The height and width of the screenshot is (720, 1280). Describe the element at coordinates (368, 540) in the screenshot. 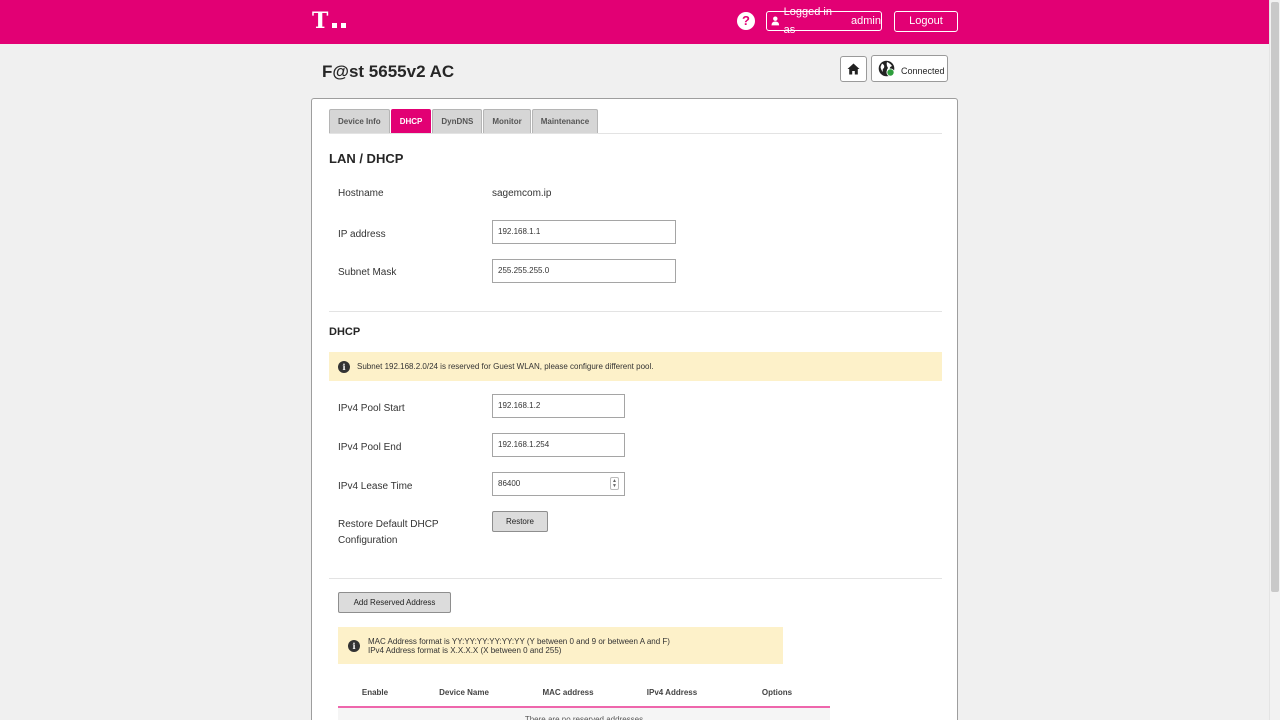

I see `restore-label-line2: Configuration` at that location.